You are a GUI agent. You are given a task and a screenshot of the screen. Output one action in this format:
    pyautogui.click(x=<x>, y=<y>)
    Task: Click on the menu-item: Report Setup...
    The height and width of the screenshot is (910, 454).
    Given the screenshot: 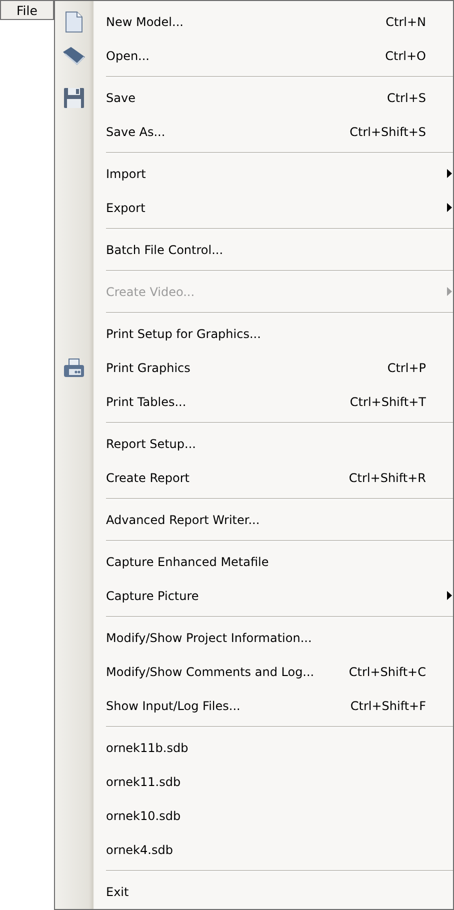 What is the action you would take?
    pyautogui.click(x=254, y=444)
    